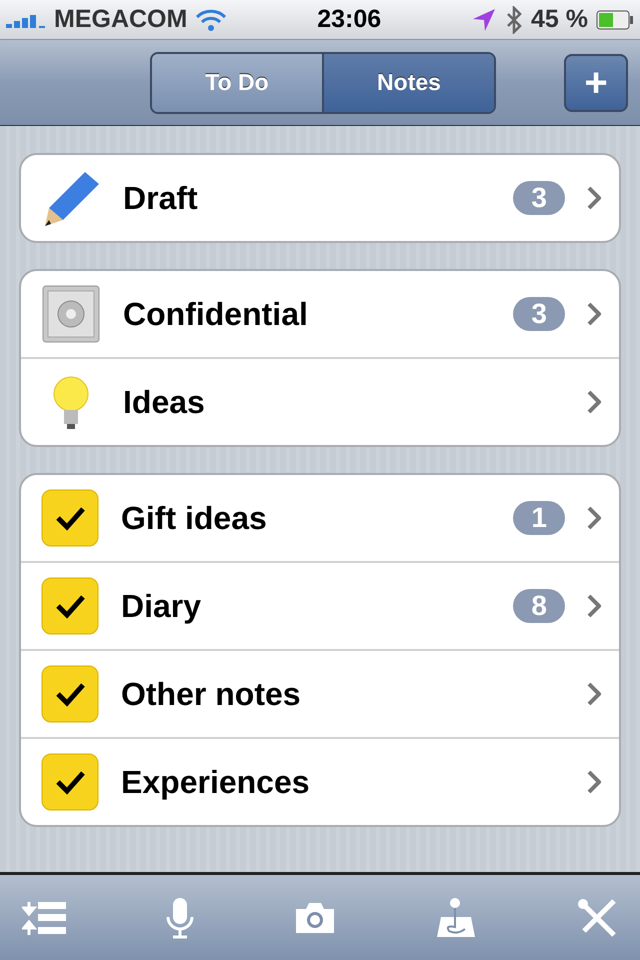 This screenshot has width=640, height=960. I want to click on list-row: Draft 3, so click(320, 198).